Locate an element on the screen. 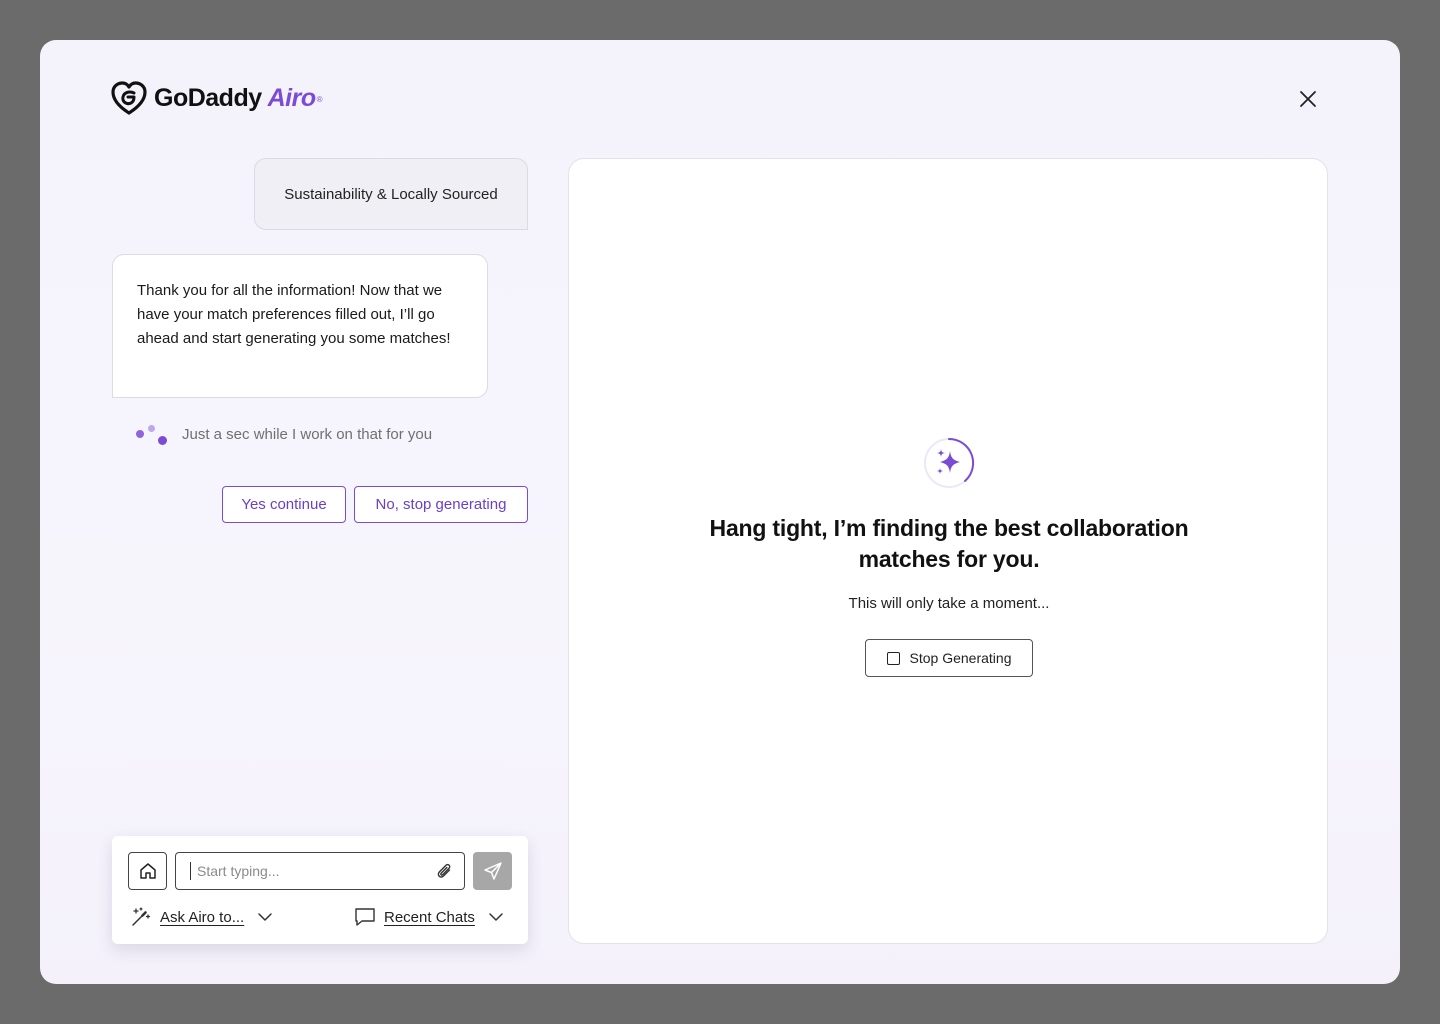  product-name: Airo is located at coordinates (292, 97).